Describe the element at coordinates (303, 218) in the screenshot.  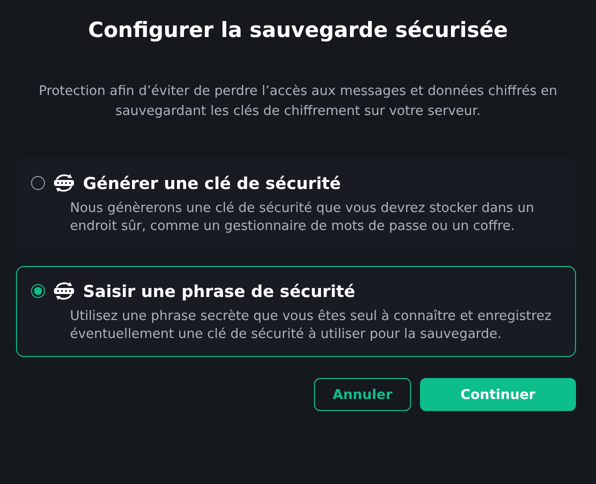
I see `option-description: Nous génèrerons une clé de sécurité que vous devrez stocker dans un endroit sûr, comme un gestionnaire de mots de passe ou un coffre.` at that location.